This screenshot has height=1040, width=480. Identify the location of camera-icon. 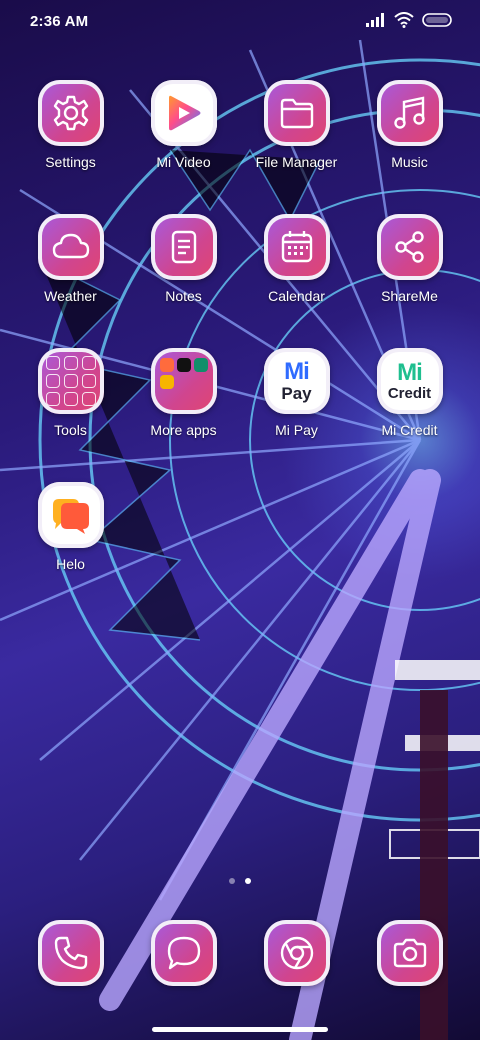
(409, 953).